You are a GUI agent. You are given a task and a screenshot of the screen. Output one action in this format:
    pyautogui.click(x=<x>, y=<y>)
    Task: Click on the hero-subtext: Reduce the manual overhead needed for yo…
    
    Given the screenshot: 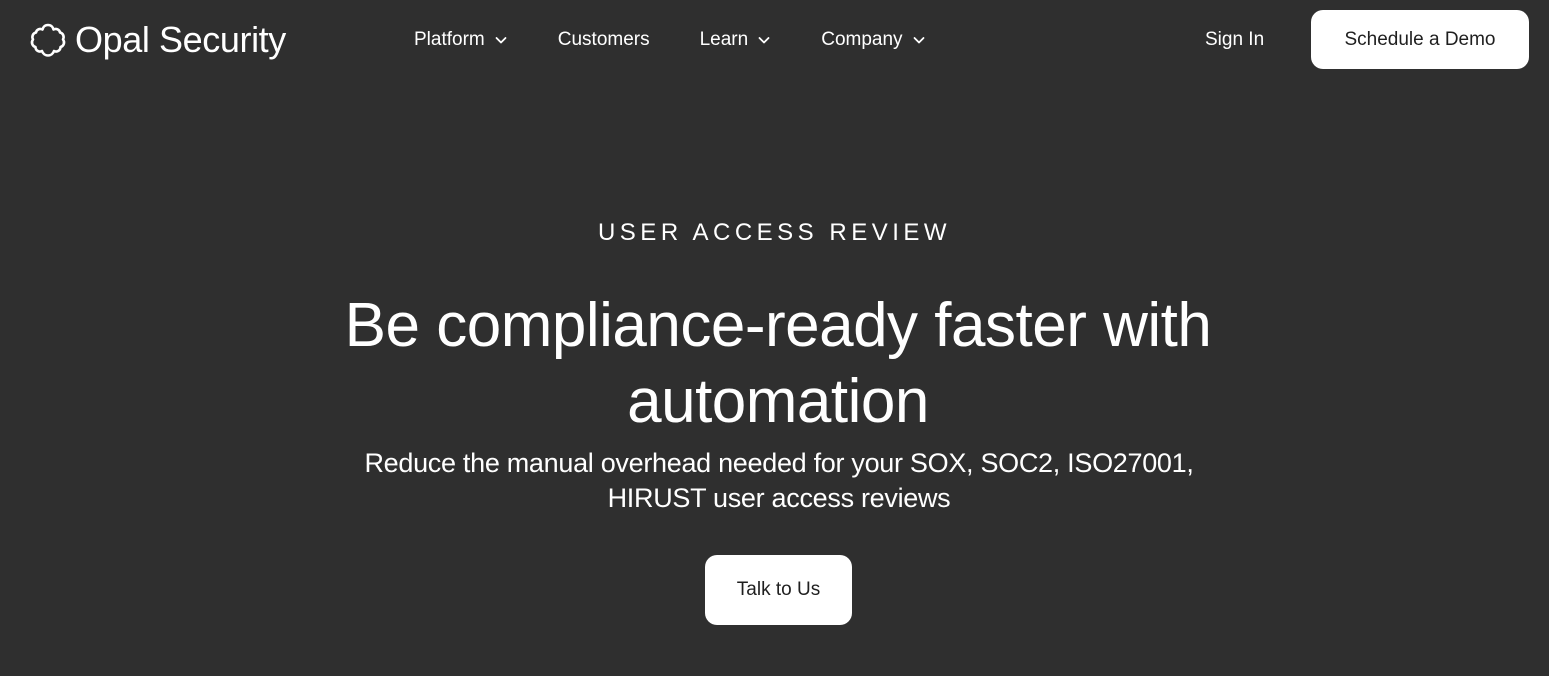 What is the action you would take?
    pyautogui.click(x=779, y=480)
    